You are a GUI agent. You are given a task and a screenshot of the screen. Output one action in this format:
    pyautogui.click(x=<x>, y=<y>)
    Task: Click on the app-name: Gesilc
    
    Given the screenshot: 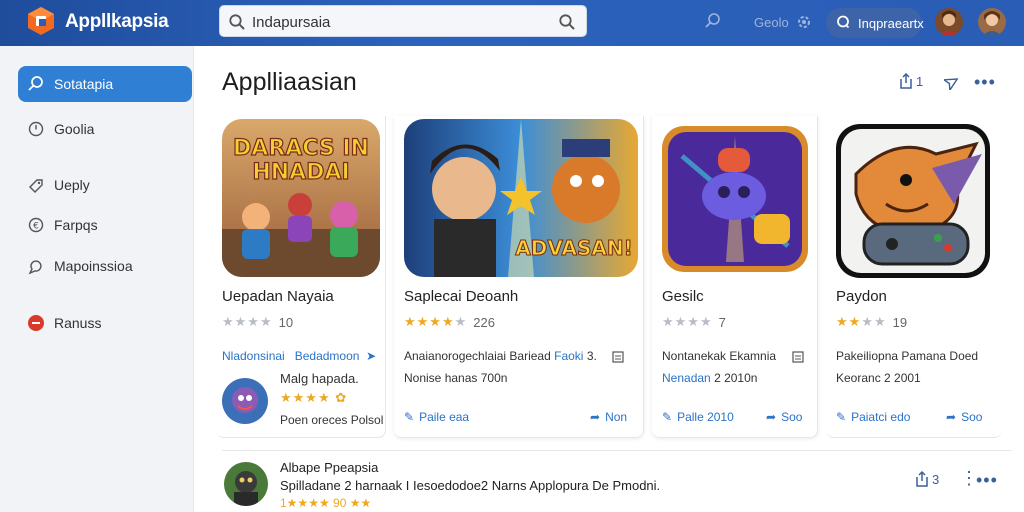 What is the action you would take?
    pyautogui.click(x=683, y=296)
    